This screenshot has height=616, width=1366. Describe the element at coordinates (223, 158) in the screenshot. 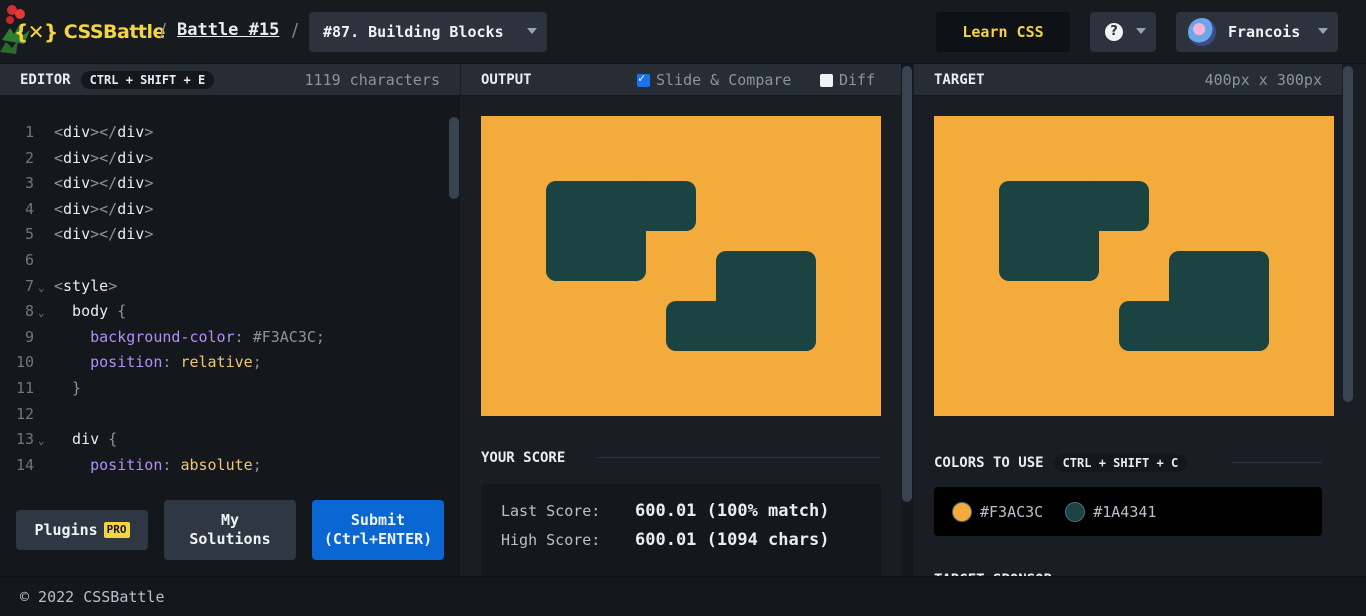

I see `code-line: 2 <div></div>` at that location.